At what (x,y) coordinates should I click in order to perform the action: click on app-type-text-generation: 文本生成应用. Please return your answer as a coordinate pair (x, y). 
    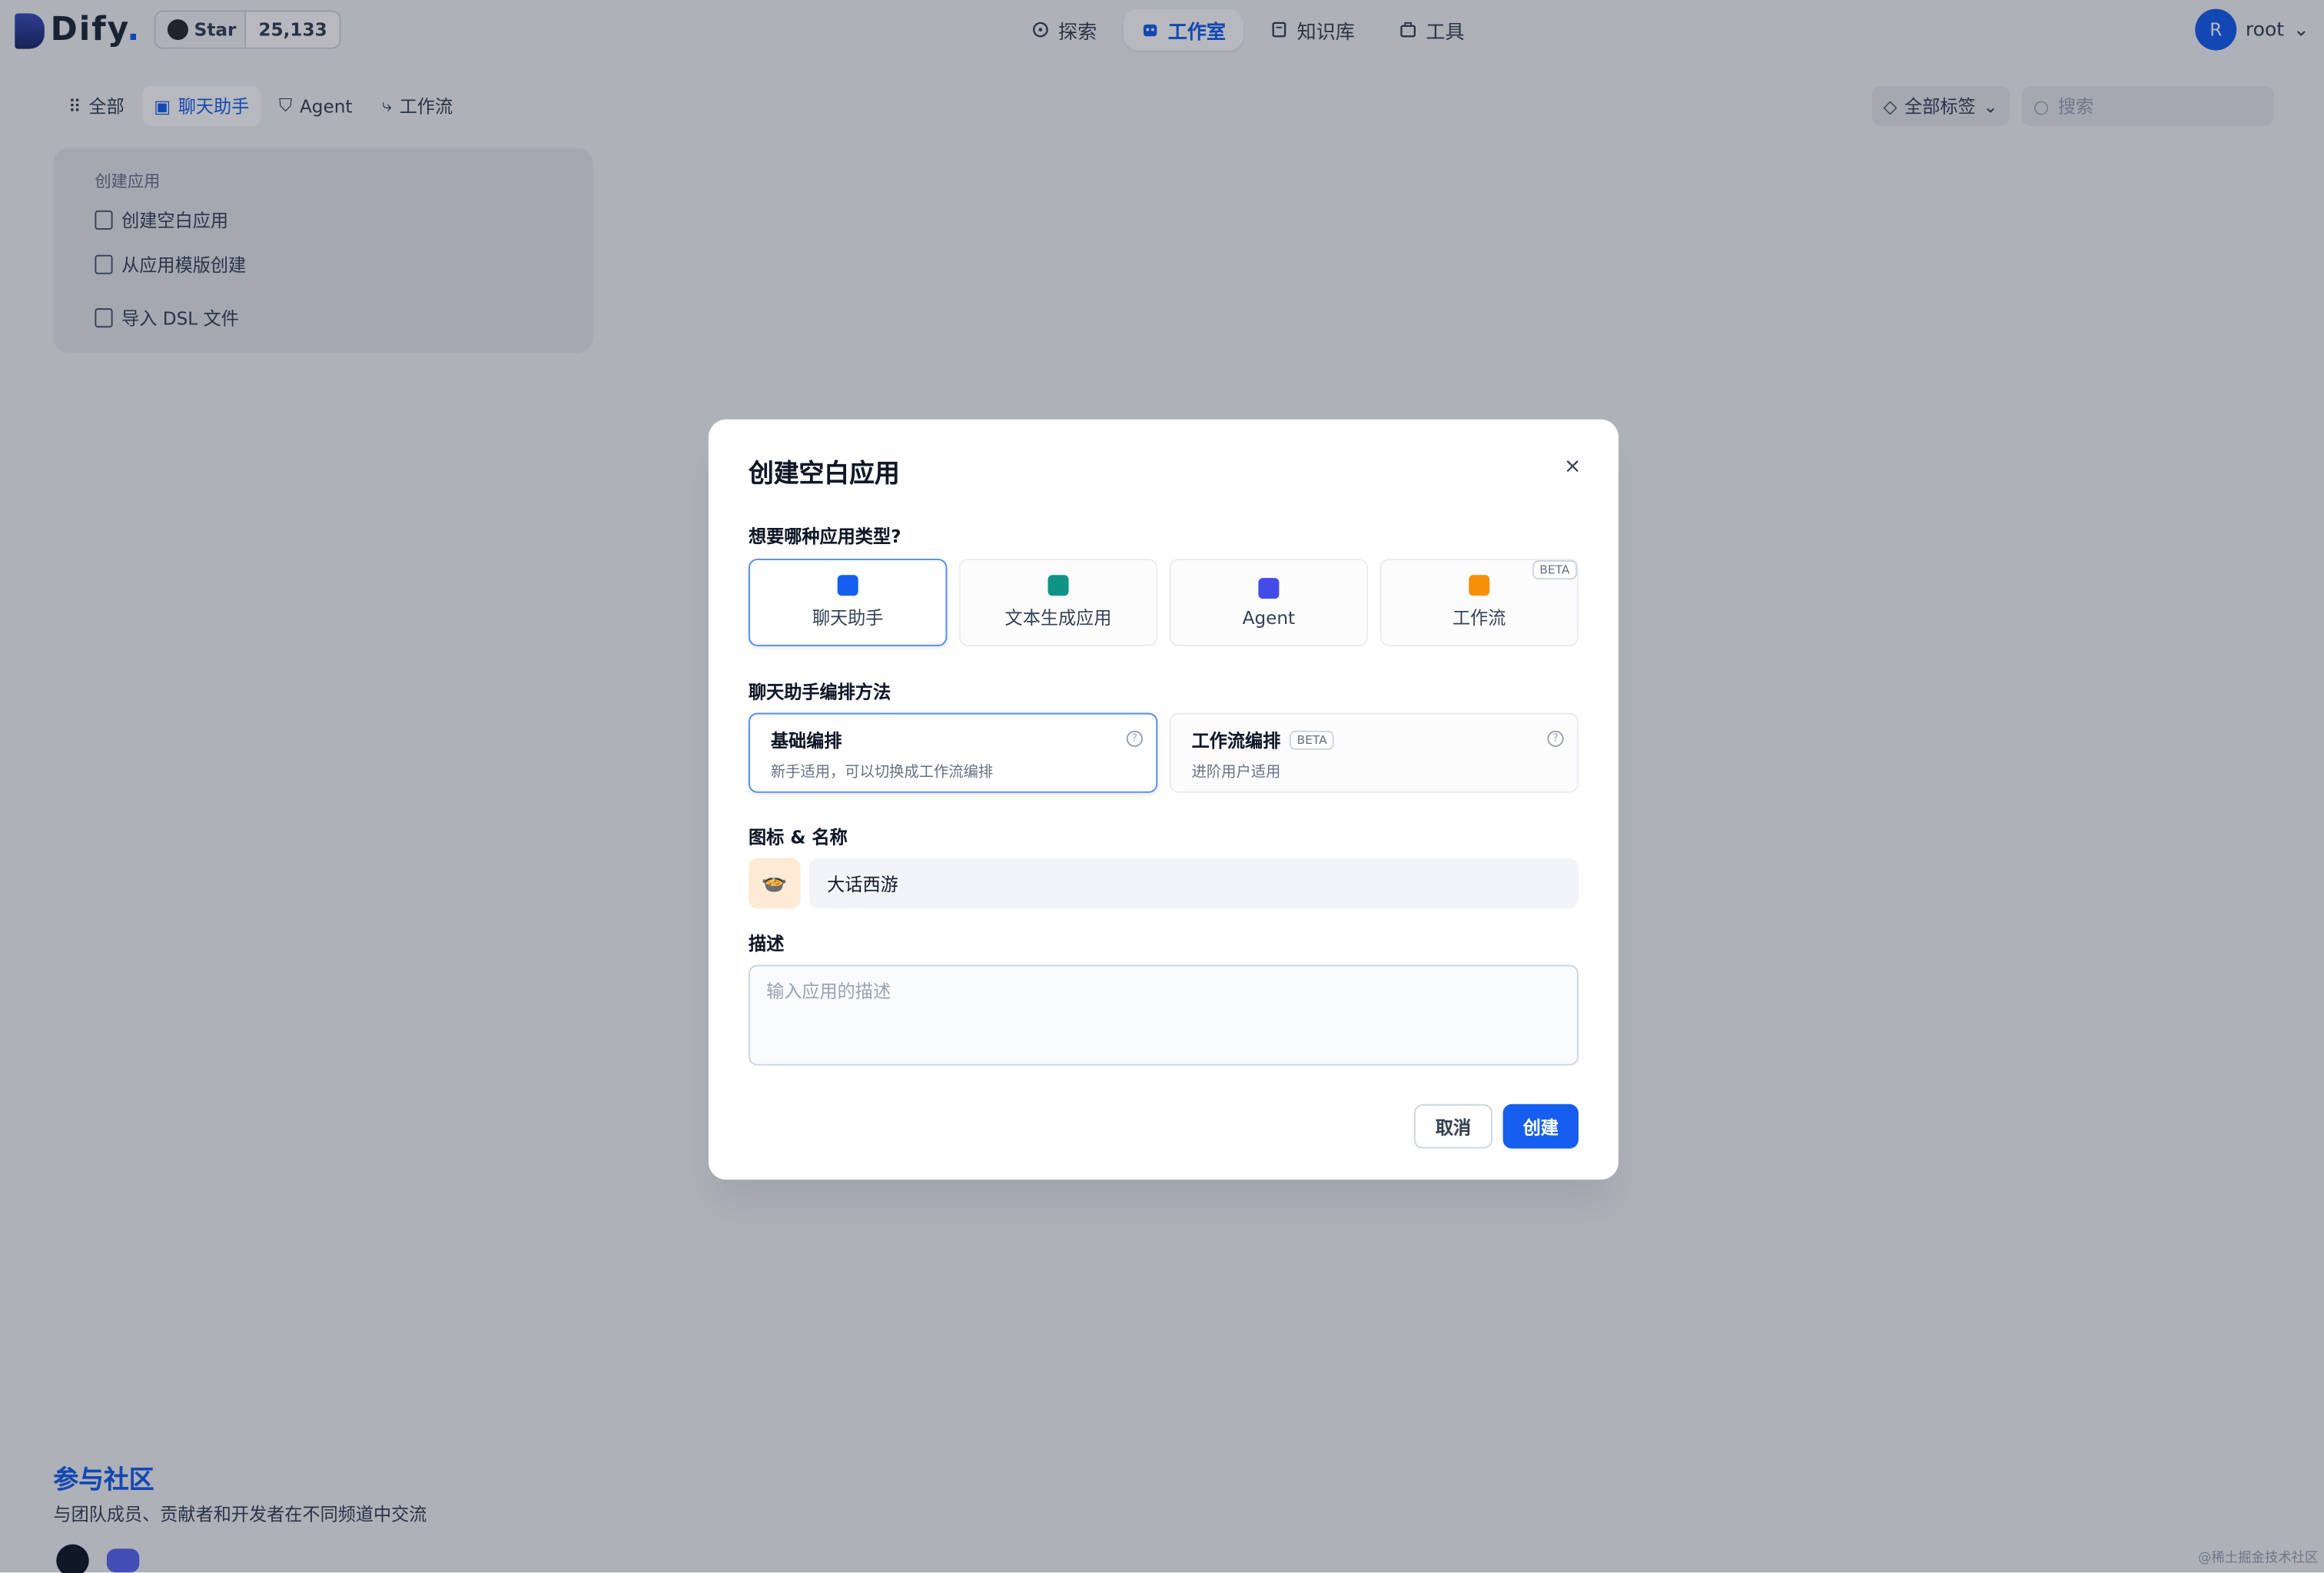
    Looking at the image, I should click on (1058, 602).